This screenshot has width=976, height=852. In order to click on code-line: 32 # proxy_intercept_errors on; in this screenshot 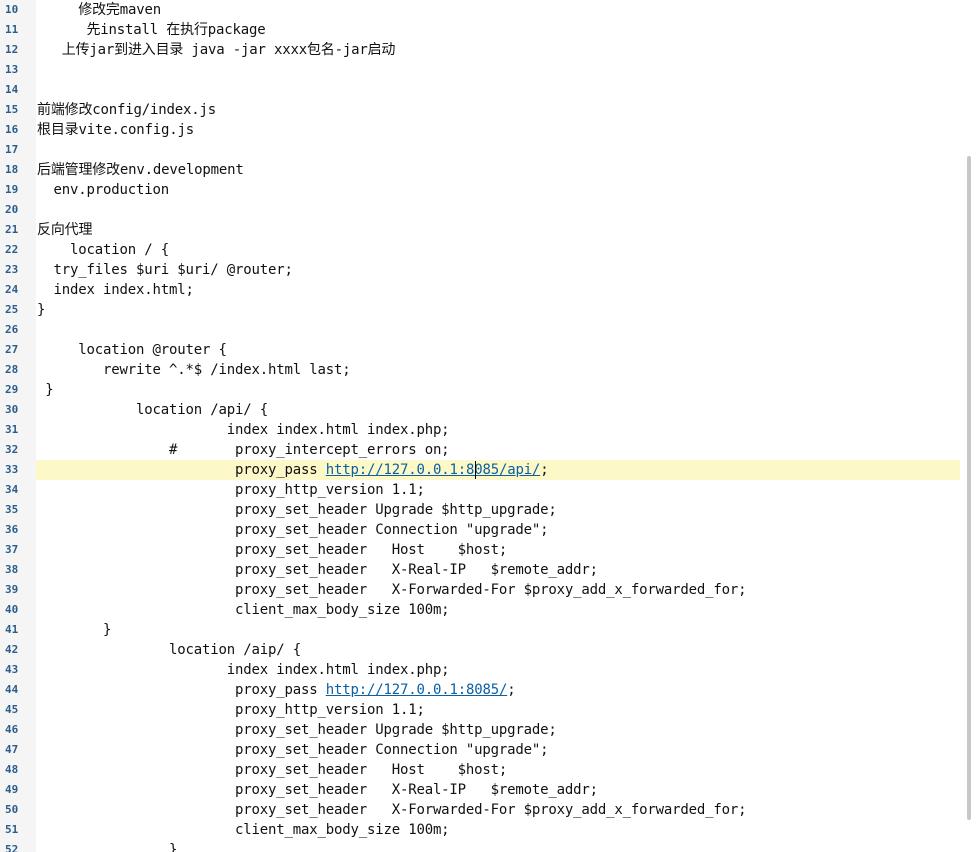, I will do `click(480, 450)`.